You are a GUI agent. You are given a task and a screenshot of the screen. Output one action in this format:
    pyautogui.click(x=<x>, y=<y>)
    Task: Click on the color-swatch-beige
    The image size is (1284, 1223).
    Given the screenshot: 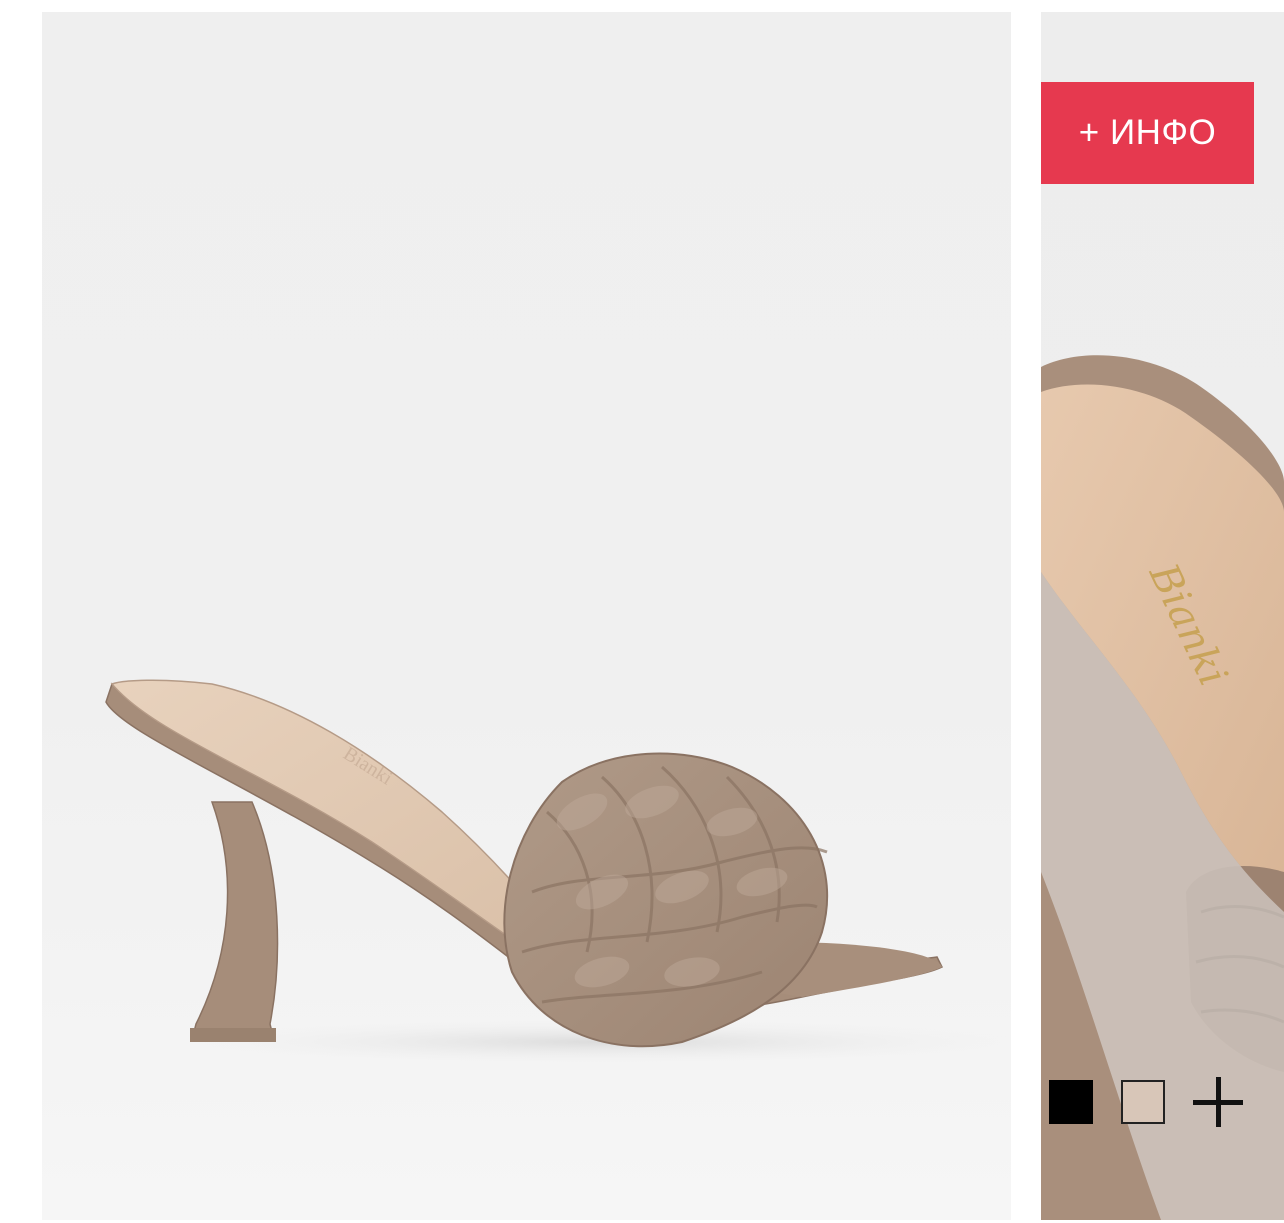 What is the action you would take?
    pyautogui.click(x=1143, y=1102)
    